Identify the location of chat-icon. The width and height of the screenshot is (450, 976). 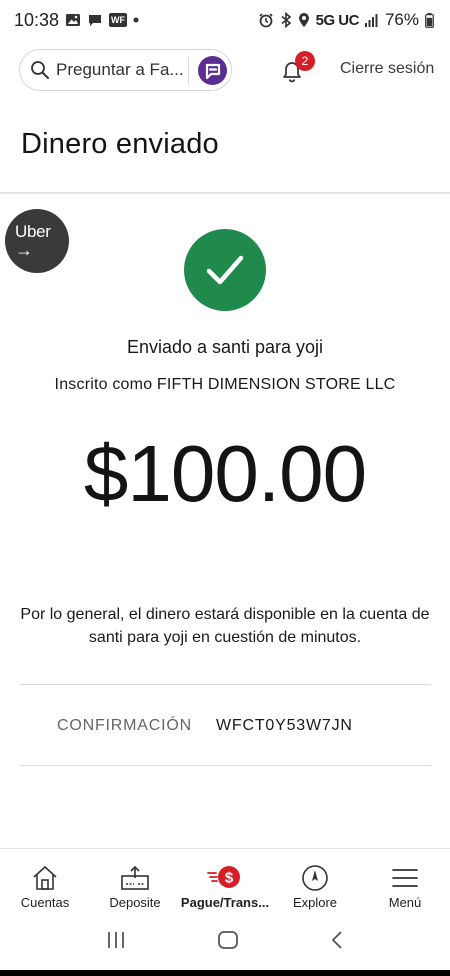
(95, 20).